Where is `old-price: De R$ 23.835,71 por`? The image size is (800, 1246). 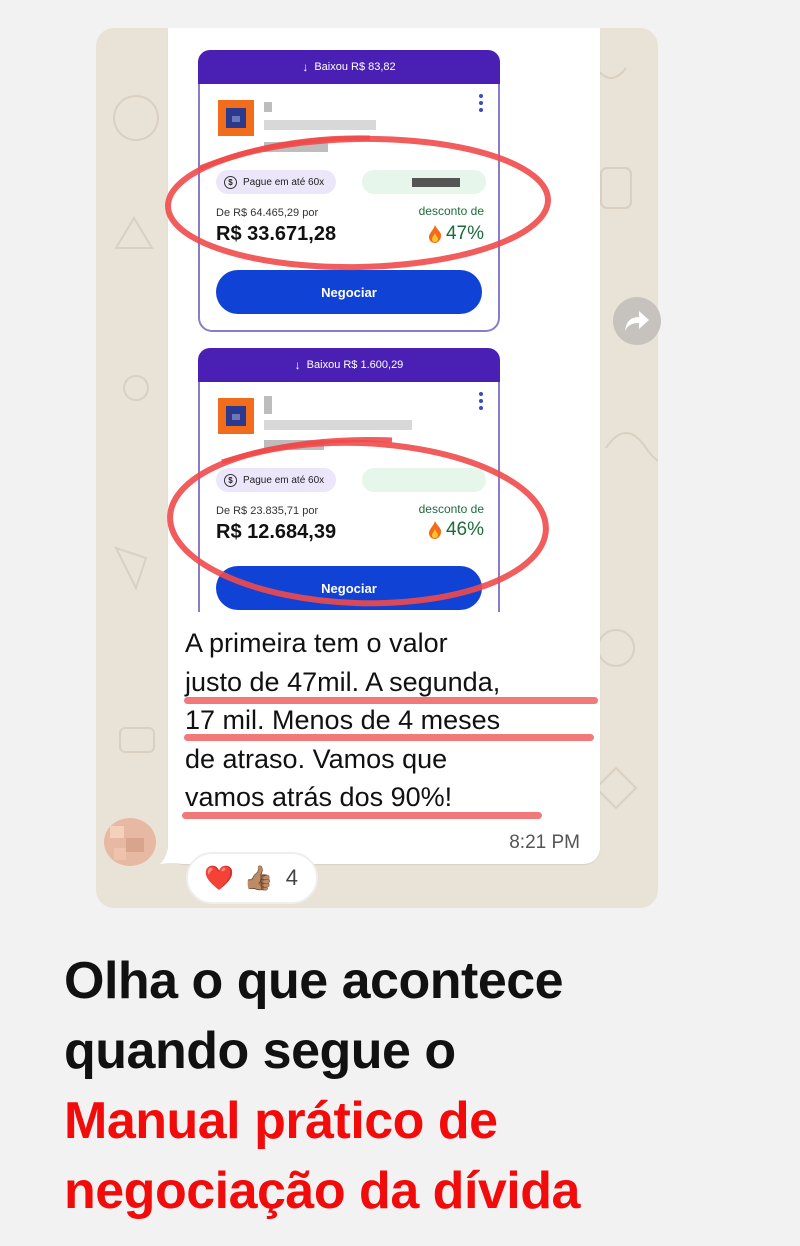 old-price: De R$ 23.835,71 por is located at coordinates (267, 511).